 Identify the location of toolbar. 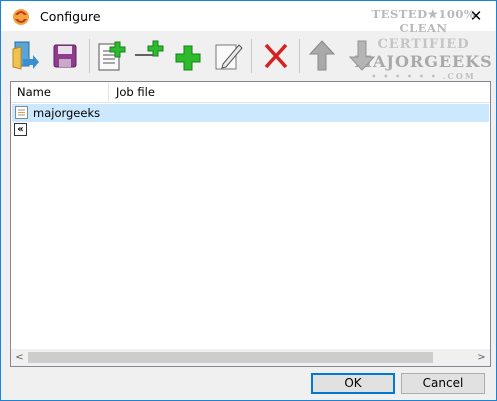
(249, 56).